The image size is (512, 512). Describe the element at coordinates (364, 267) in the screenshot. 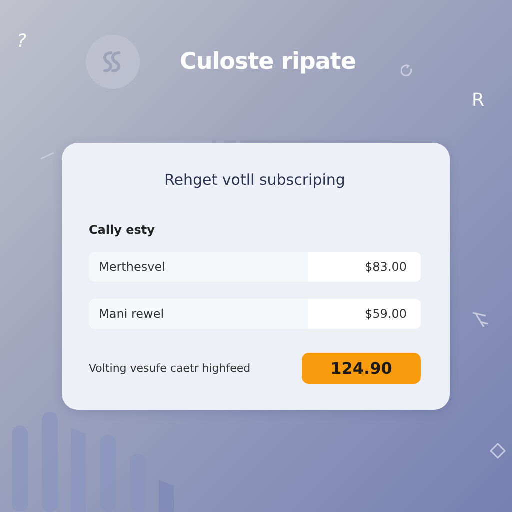

I see `plan-price: $83.00` at that location.